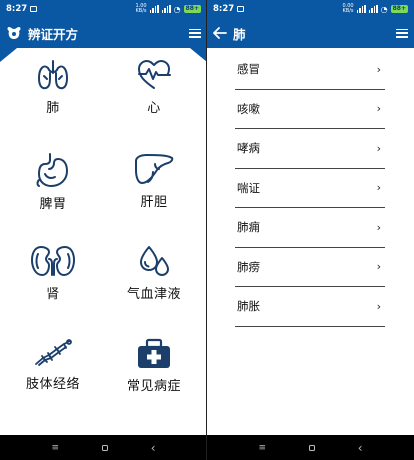 Image resolution: width=414 pixels, height=460 pixels. I want to click on lungs-icon, so click(53, 75).